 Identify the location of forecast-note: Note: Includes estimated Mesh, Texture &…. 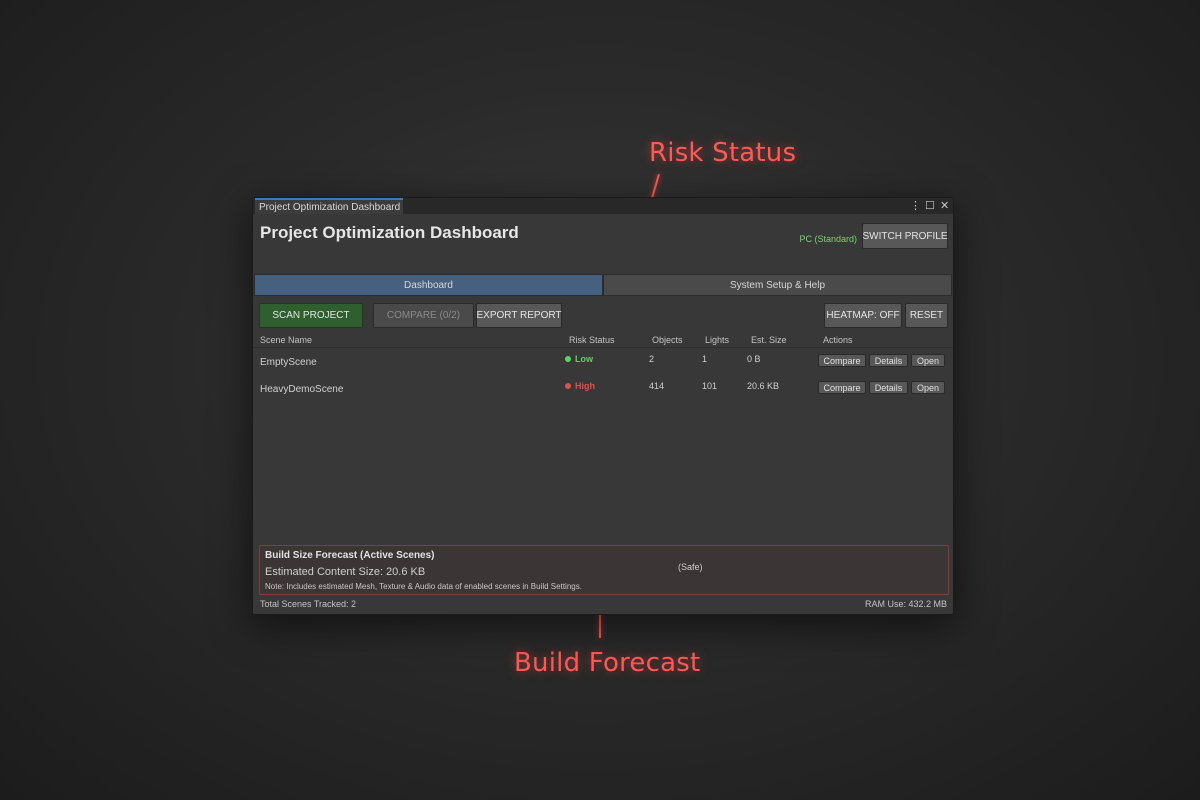
(423, 586).